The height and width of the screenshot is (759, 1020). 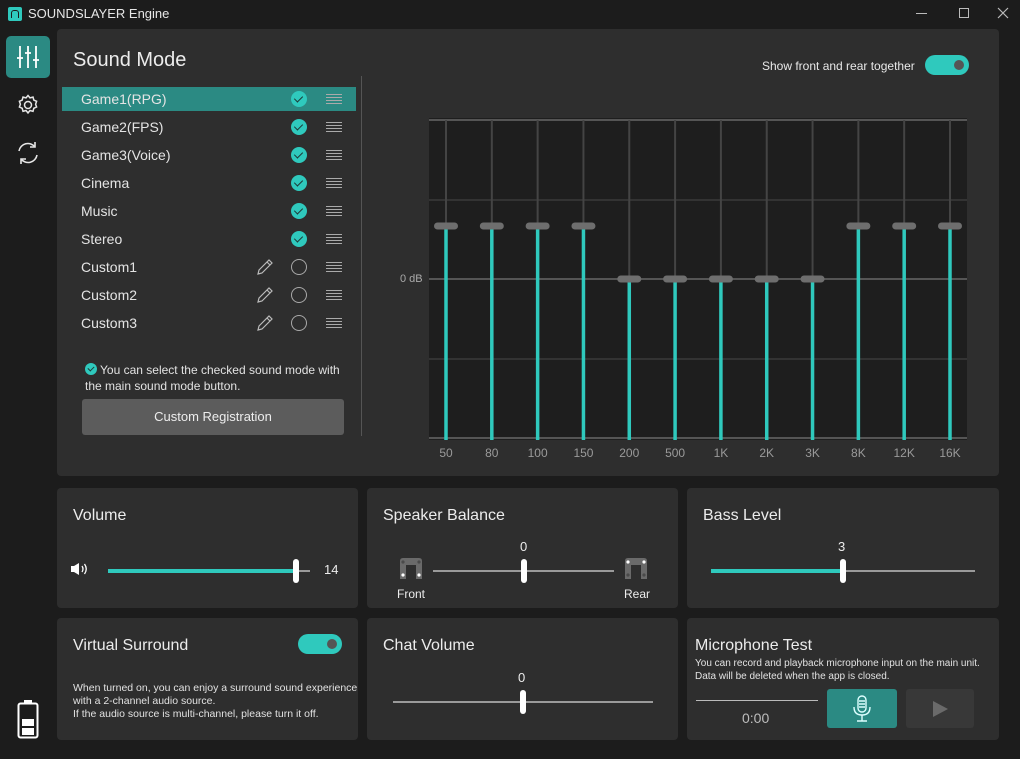 I want to click on minimize-button, so click(x=921, y=13).